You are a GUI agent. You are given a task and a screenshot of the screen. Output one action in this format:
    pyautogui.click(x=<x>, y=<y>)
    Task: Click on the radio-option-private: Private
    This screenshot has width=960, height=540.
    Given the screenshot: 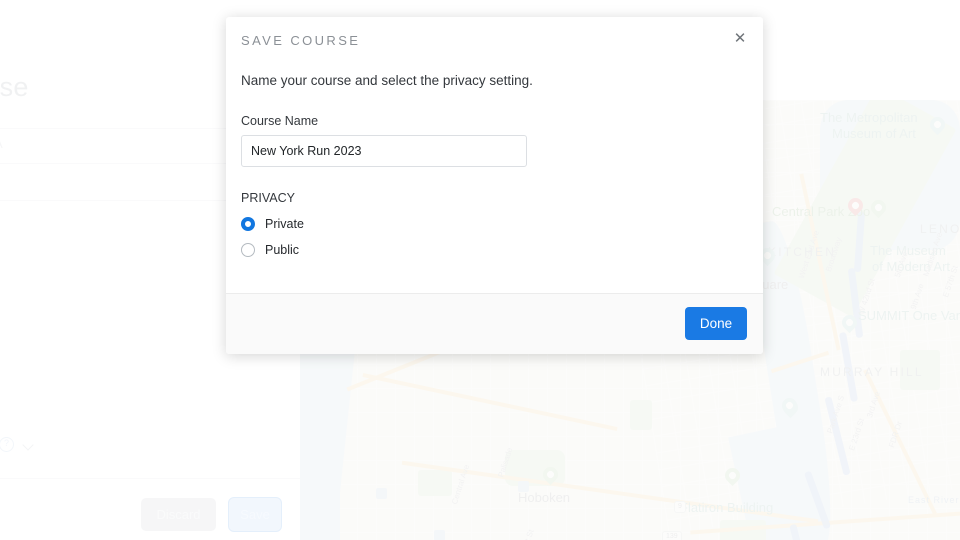 What is the action you would take?
    pyautogui.click(x=494, y=224)
    